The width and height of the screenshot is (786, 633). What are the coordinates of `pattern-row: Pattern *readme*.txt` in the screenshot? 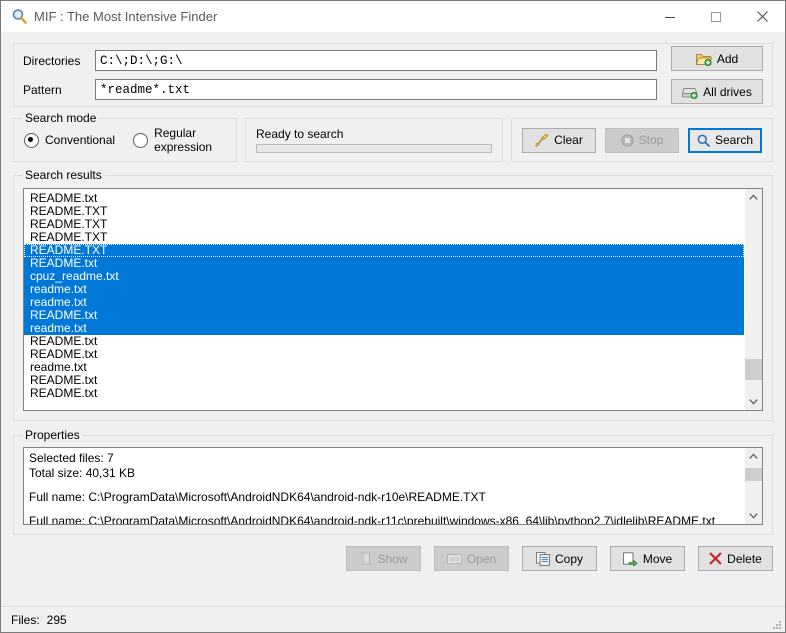 It's located at (340, 89).